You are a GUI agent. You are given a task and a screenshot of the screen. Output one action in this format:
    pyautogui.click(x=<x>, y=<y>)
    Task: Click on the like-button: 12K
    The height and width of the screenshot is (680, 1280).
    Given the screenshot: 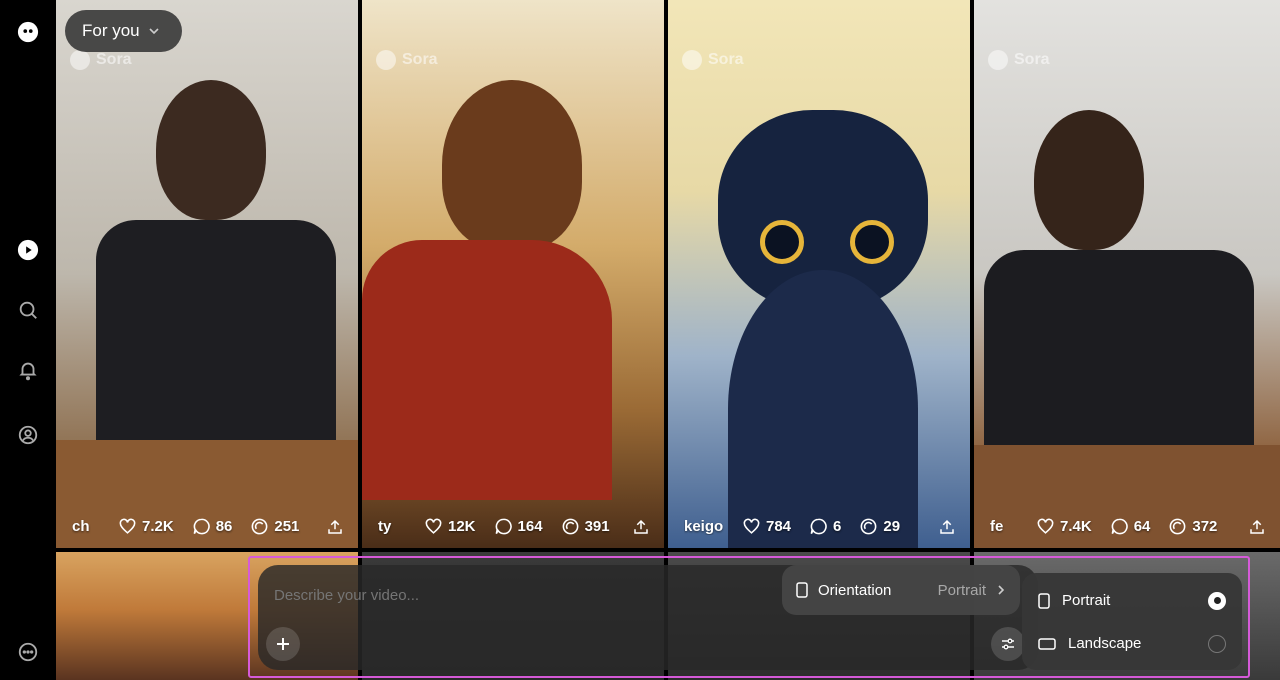 What is the action you would take?
    pyautogui.click(x=450, y=526)
    